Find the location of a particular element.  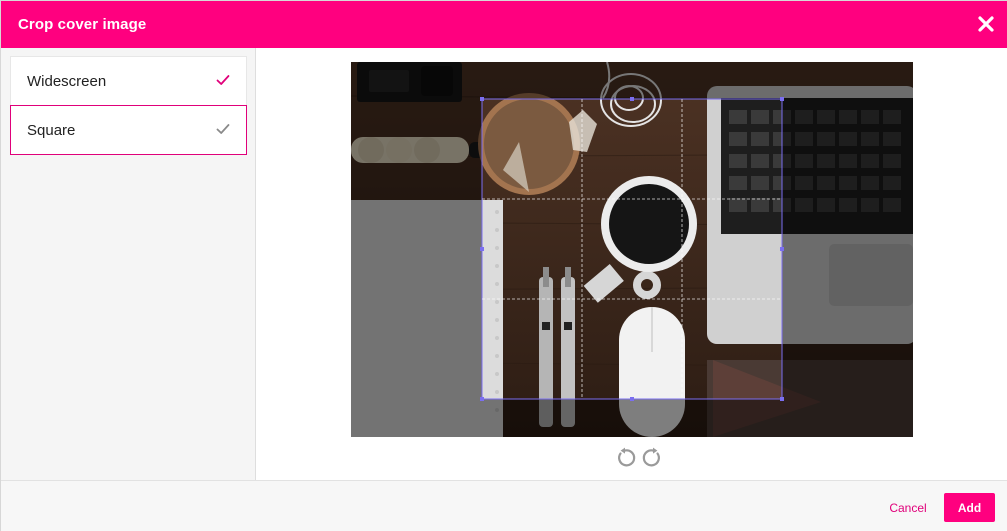

rotate-left-icon is located at coordinates (627, 457).